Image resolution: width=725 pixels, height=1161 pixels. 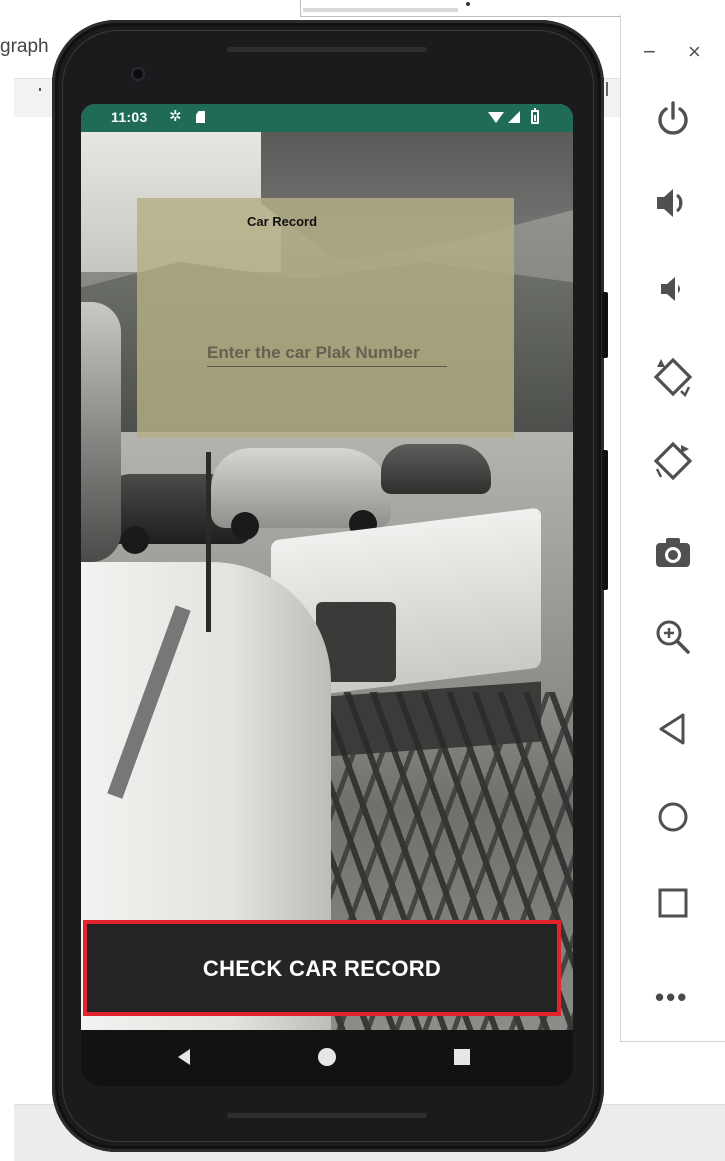 I want to click on ide-editor-tab, so click(x=380, y=10).